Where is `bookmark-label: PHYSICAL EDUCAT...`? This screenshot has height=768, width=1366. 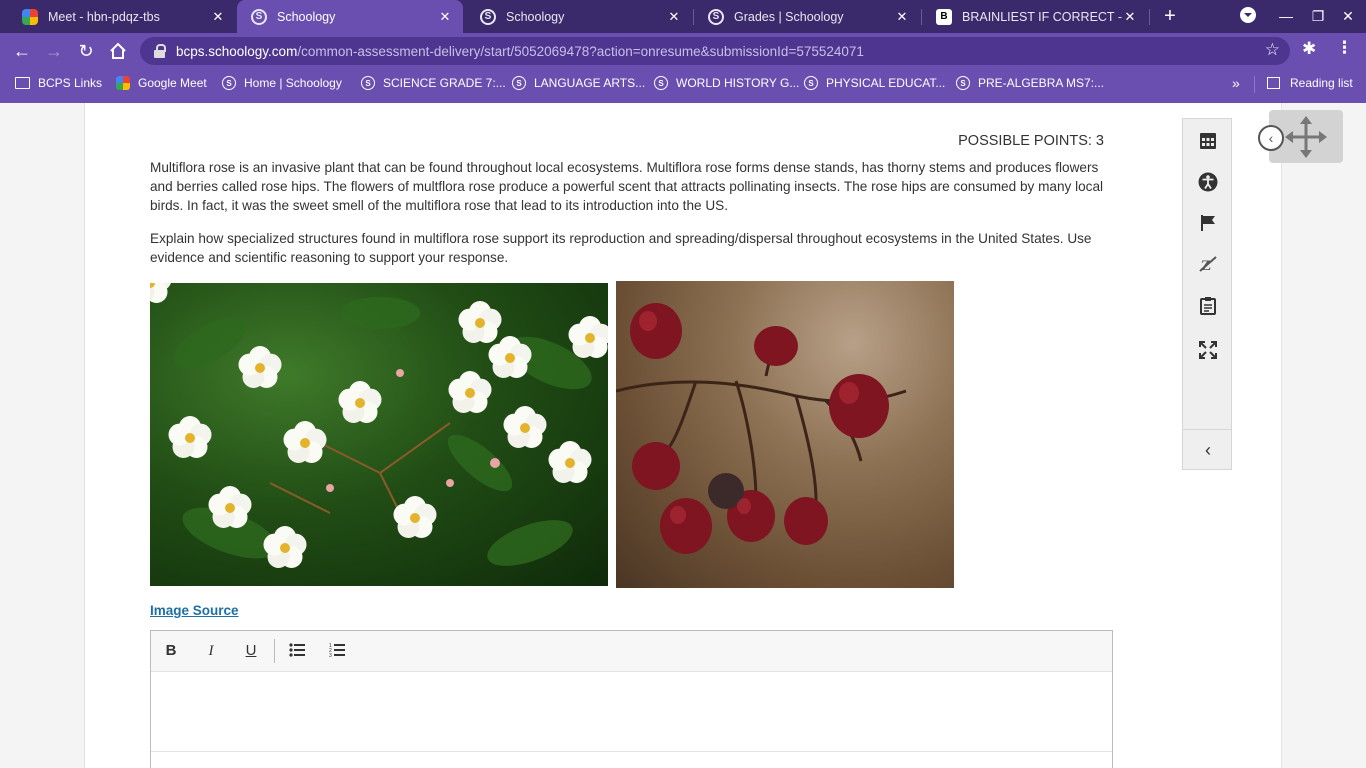
bookmark-label: PHYSICAL EDUCAT... is located at coordinates (886, 83).